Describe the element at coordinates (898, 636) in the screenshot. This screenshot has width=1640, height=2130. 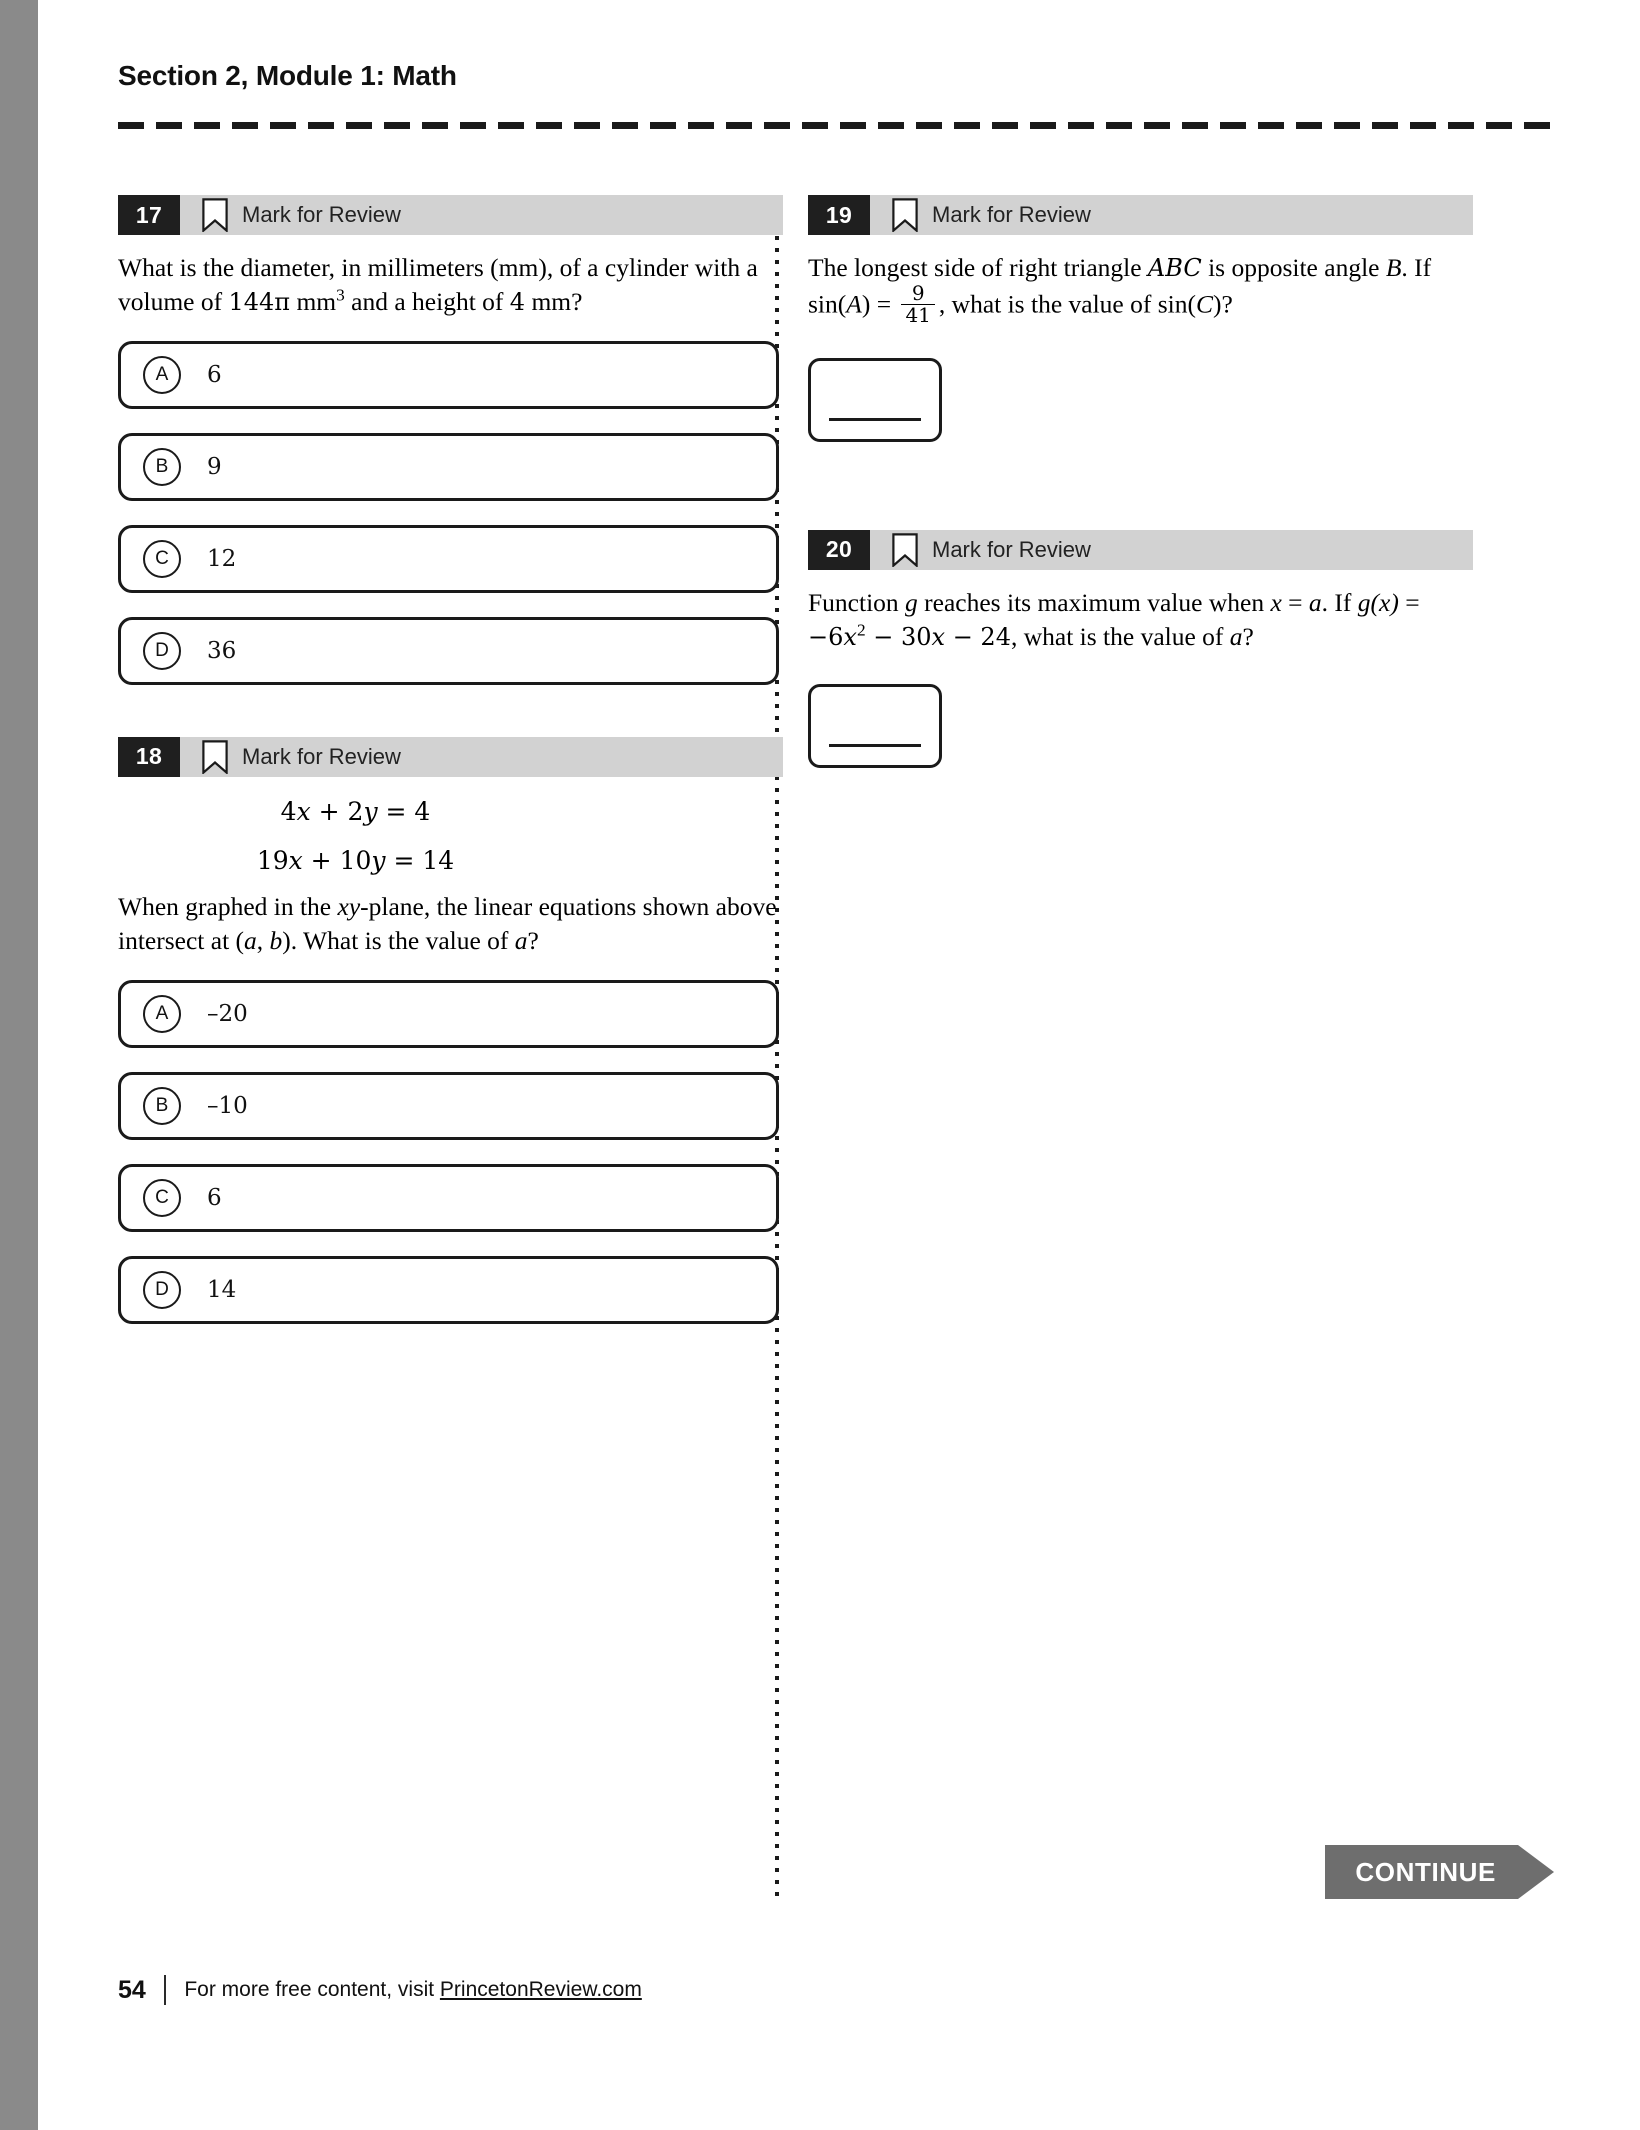
I see `q20-expr-2: − 30` at that location.